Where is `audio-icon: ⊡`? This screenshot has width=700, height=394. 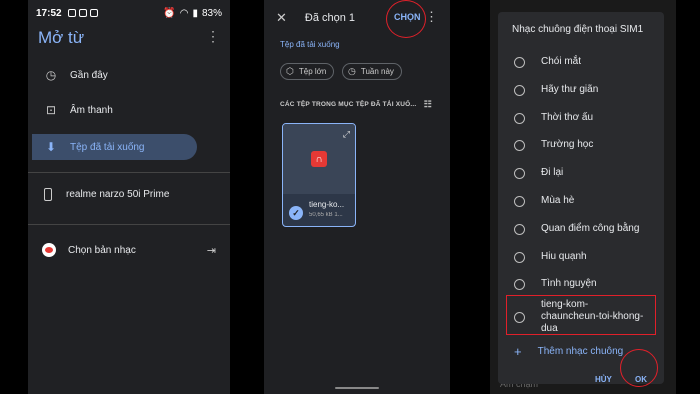
audio-icon: ⊡ is located at coordinates (51, 110).